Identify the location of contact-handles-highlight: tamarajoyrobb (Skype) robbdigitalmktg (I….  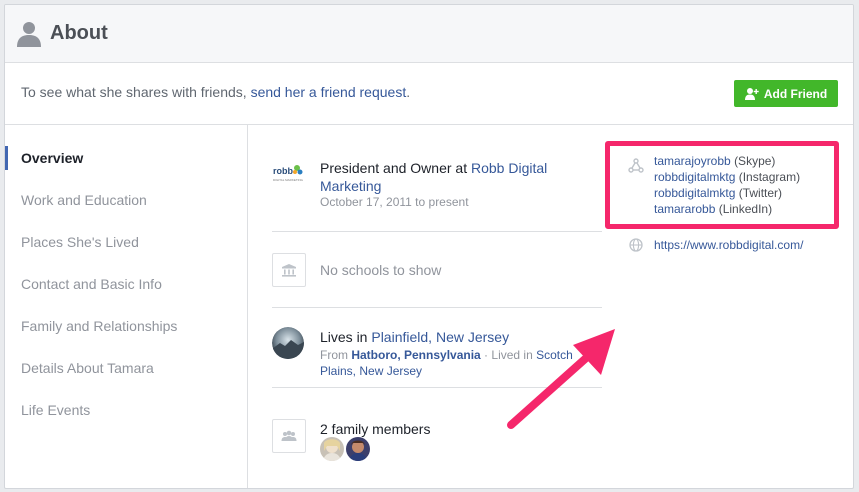
(722, 185).